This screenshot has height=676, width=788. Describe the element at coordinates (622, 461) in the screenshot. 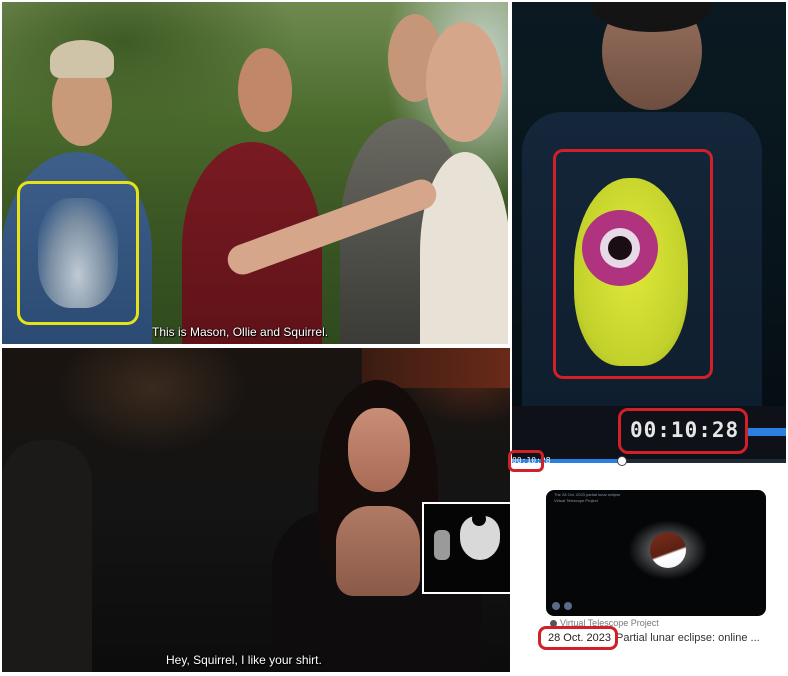

I see `seek-knob` at that location.